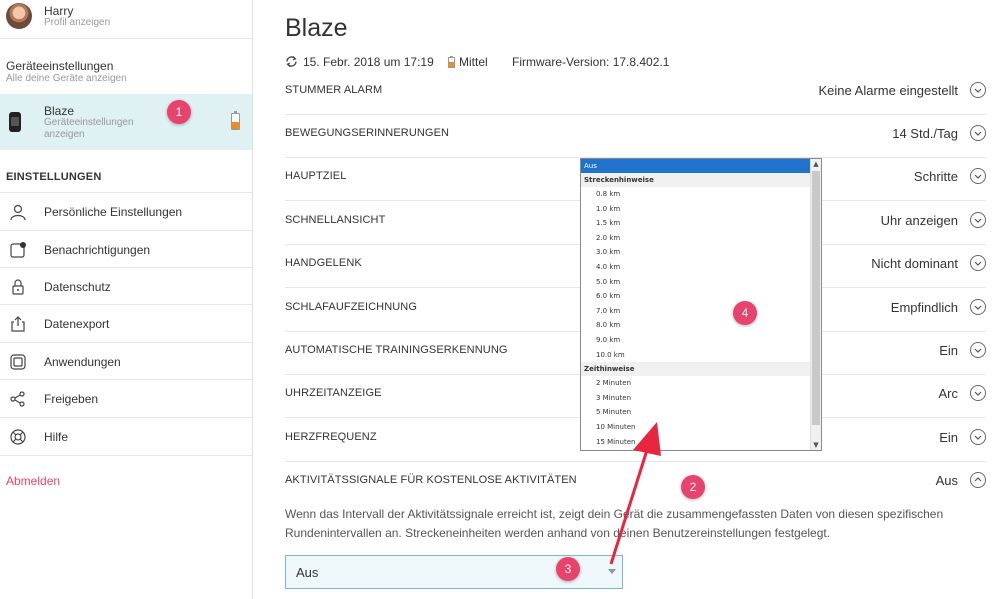 The image size is (999, 599). I want to click on scrollbar-thumb, so click(816, 298).